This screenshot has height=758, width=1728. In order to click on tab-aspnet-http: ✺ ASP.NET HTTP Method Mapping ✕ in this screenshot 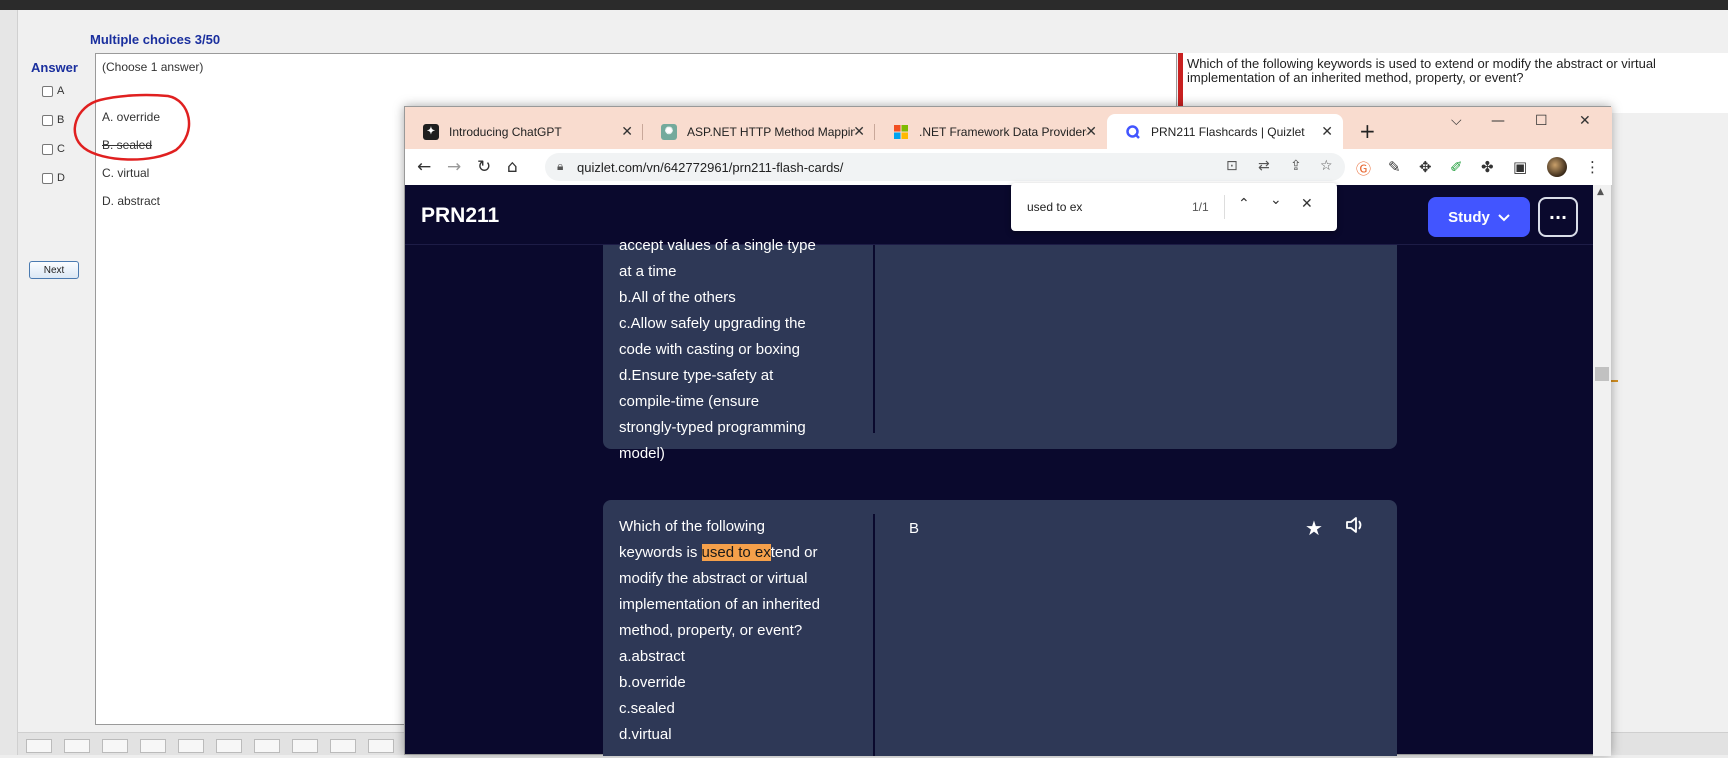, I will do `click(759, 131)`.